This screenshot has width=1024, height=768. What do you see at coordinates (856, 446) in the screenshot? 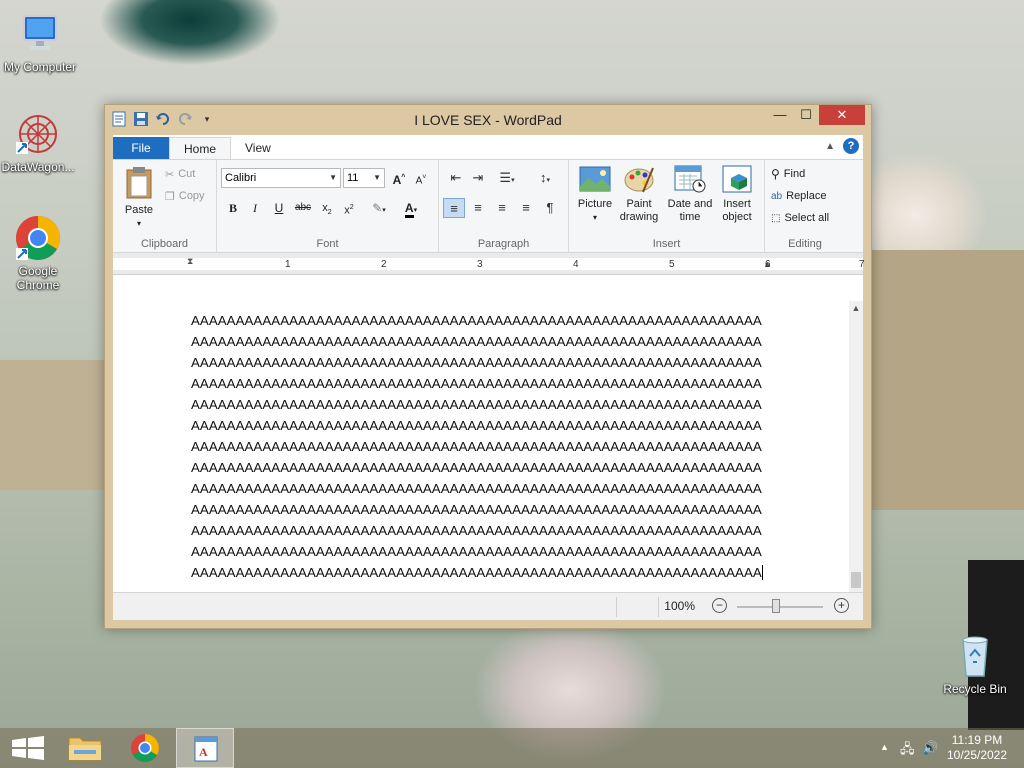
I see `vertical-scrollbar: ▲` at bounding box center [856, 446].